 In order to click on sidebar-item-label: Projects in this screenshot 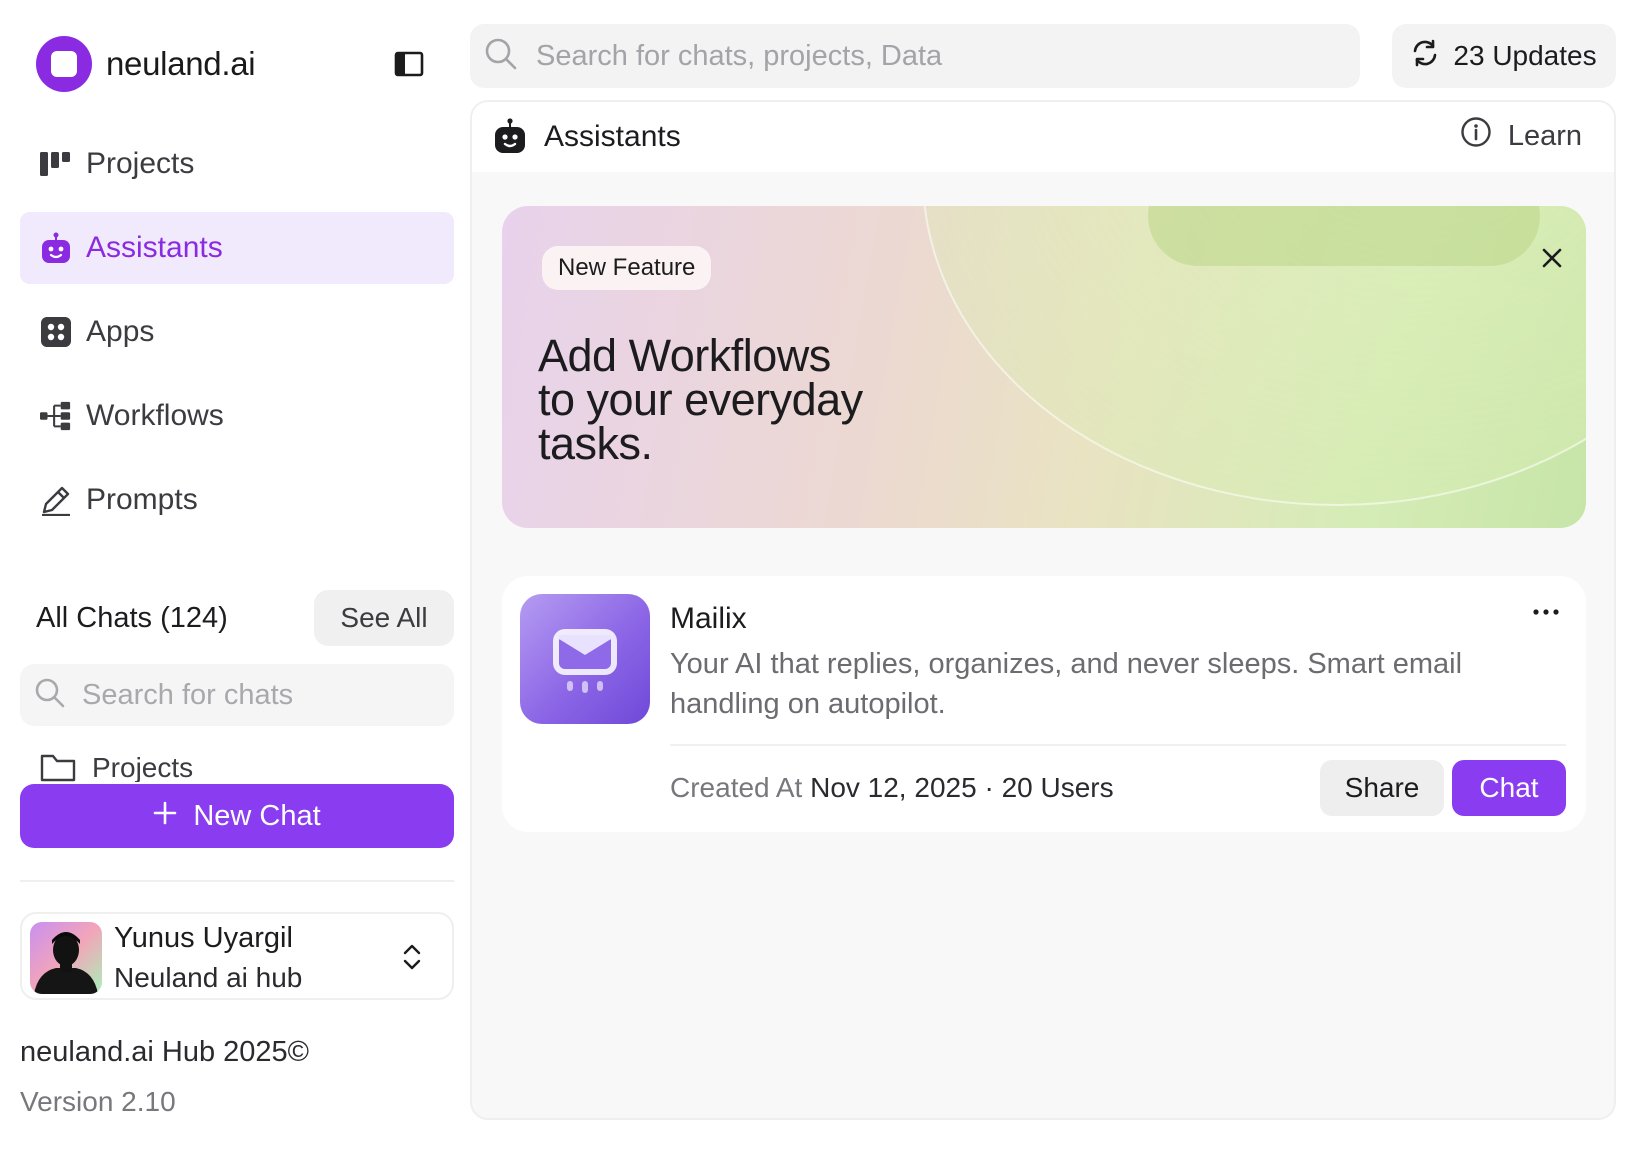, I will do `click(140, 163)`.